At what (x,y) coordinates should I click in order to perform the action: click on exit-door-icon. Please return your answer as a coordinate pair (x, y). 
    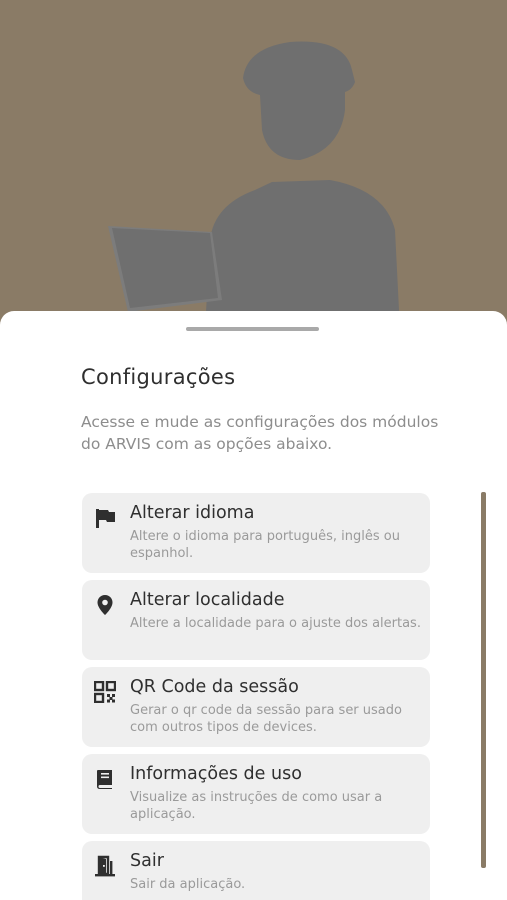
    Looking at the image, I should click on (105, 866).